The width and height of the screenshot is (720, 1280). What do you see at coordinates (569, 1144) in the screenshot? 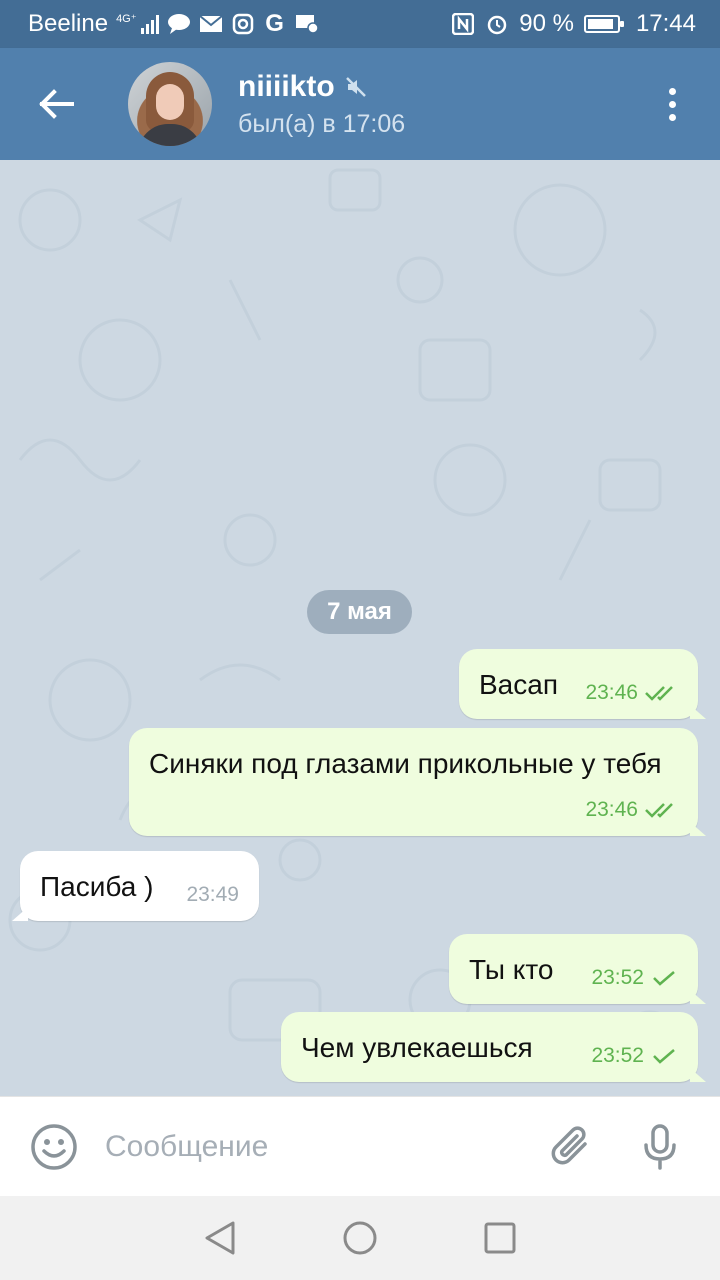
I see `paperclip-icon` at bounding box center [569, 1144].